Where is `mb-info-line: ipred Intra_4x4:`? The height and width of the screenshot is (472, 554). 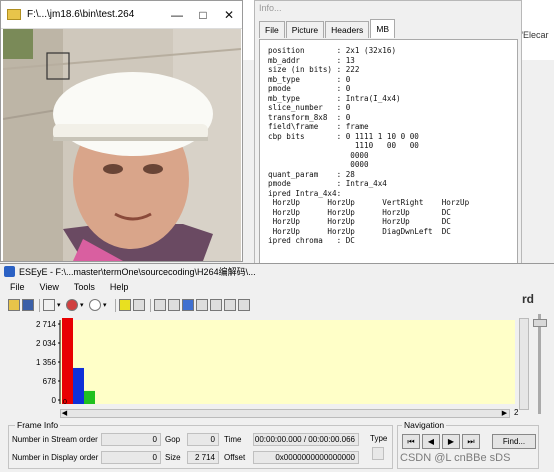
mb-info-line: ipred Intra_4x4: is located at coordinates (305, 193).